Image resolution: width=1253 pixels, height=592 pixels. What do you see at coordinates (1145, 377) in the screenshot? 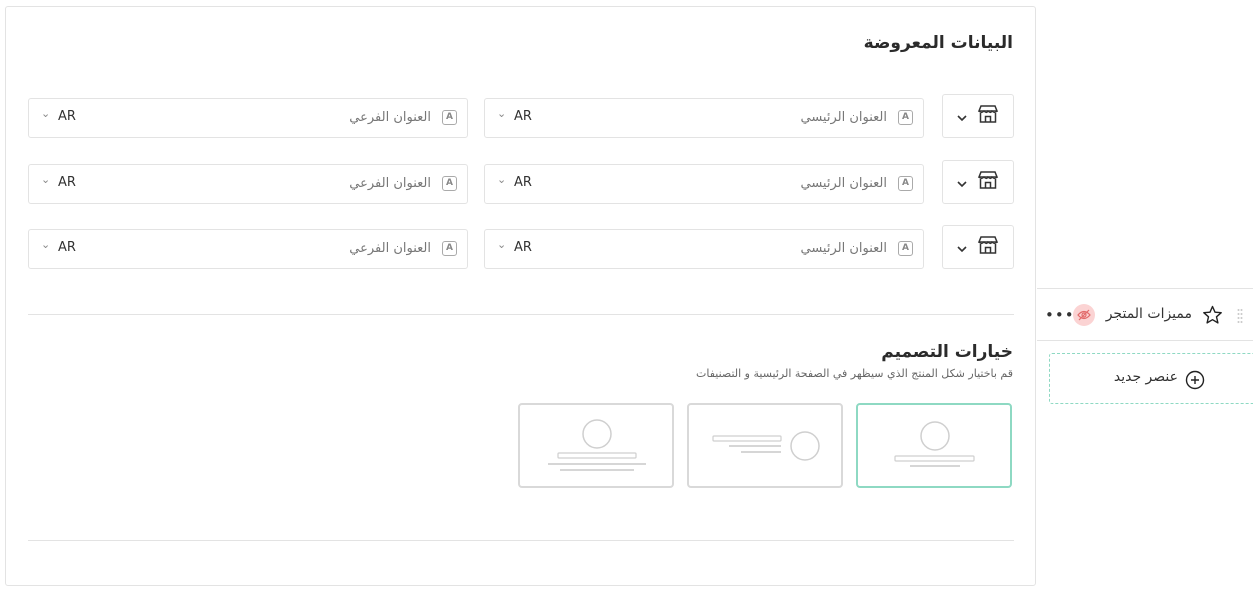
I see `add-new-item-label: عنصر جديد` at bounding box center [1145, 377].